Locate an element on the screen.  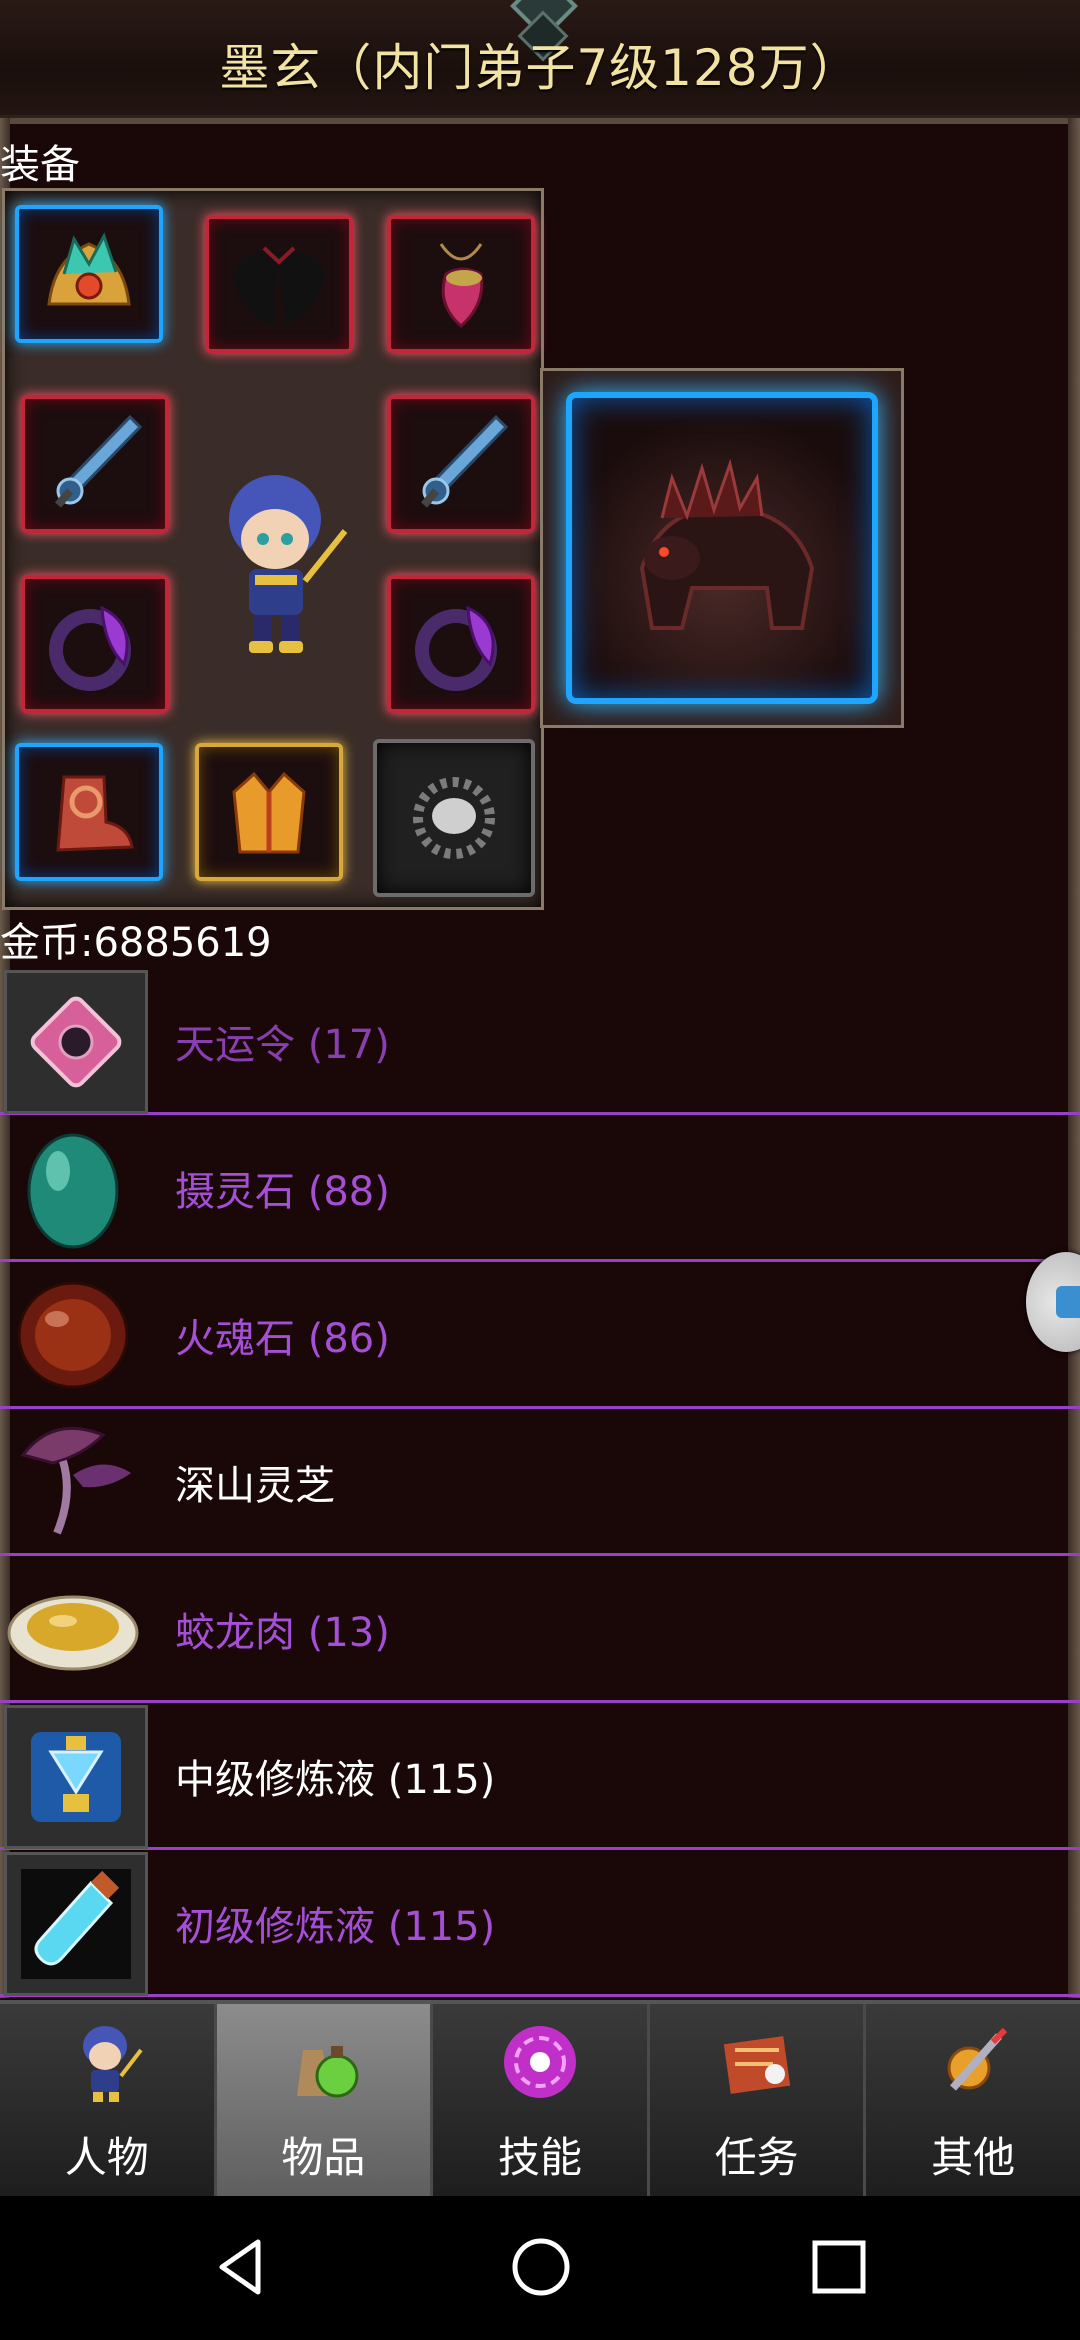
ring-left-slot is located at coordinates (95, 644).